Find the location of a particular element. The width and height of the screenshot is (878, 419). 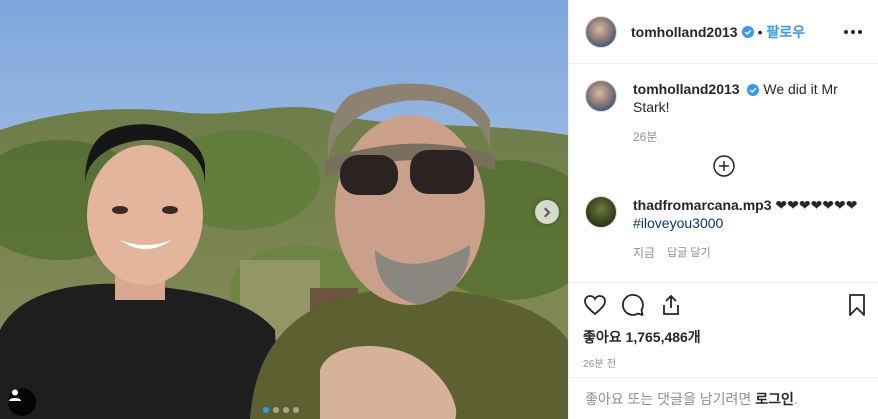

likes-count: 좋아요 1,765,486개 is located at coordinates (726, 337).